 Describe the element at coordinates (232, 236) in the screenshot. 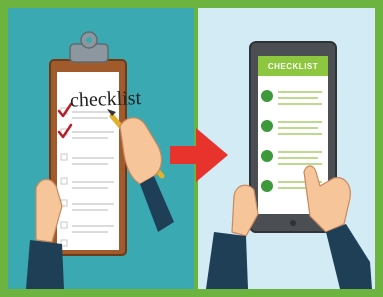

I see `hand-tablet-left` at that location.